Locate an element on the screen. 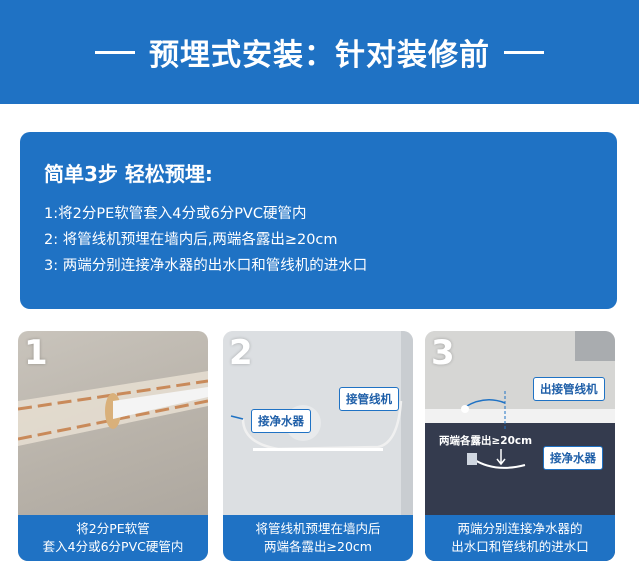  caption-line-2: 出水口和管线机的进水口 is located at coordinates (520, 546).